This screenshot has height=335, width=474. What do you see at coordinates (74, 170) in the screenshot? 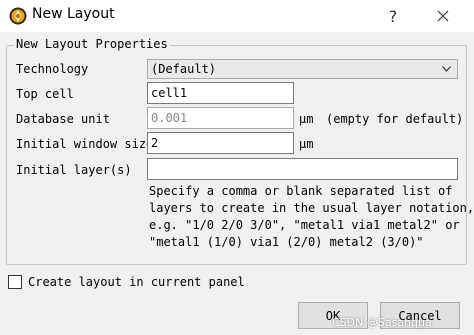
I see `initial-layers-label: Initial layer(s)` at bounding box center [74, 170].